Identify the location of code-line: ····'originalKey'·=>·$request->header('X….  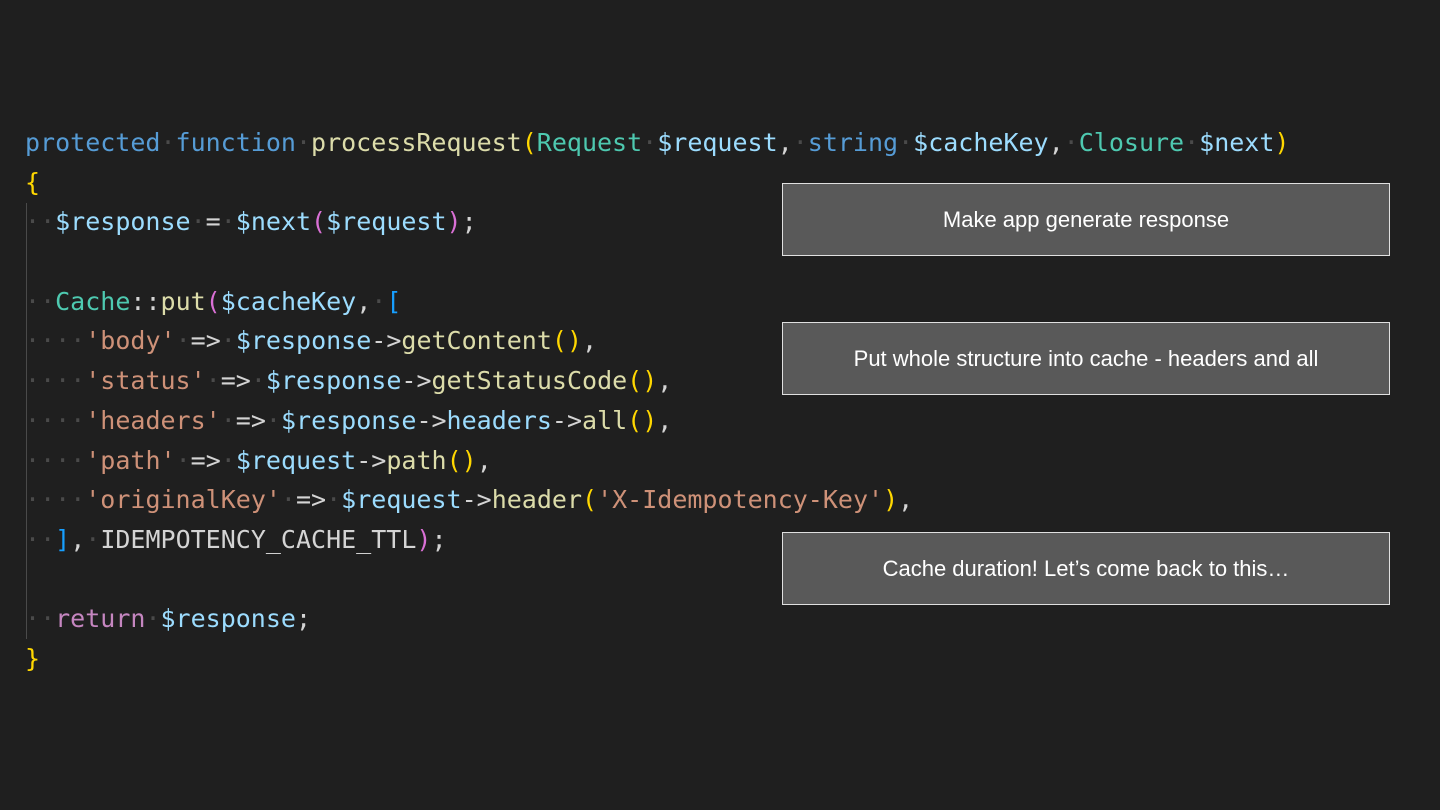
(469, 500).